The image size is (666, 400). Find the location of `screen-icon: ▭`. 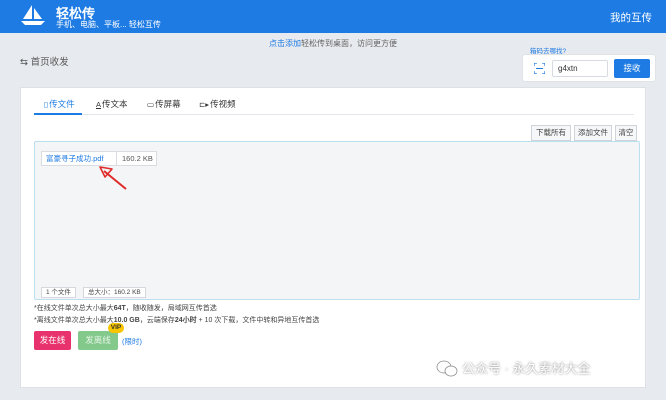

screen-icon: ▭ is located at coordinates (151, 104).